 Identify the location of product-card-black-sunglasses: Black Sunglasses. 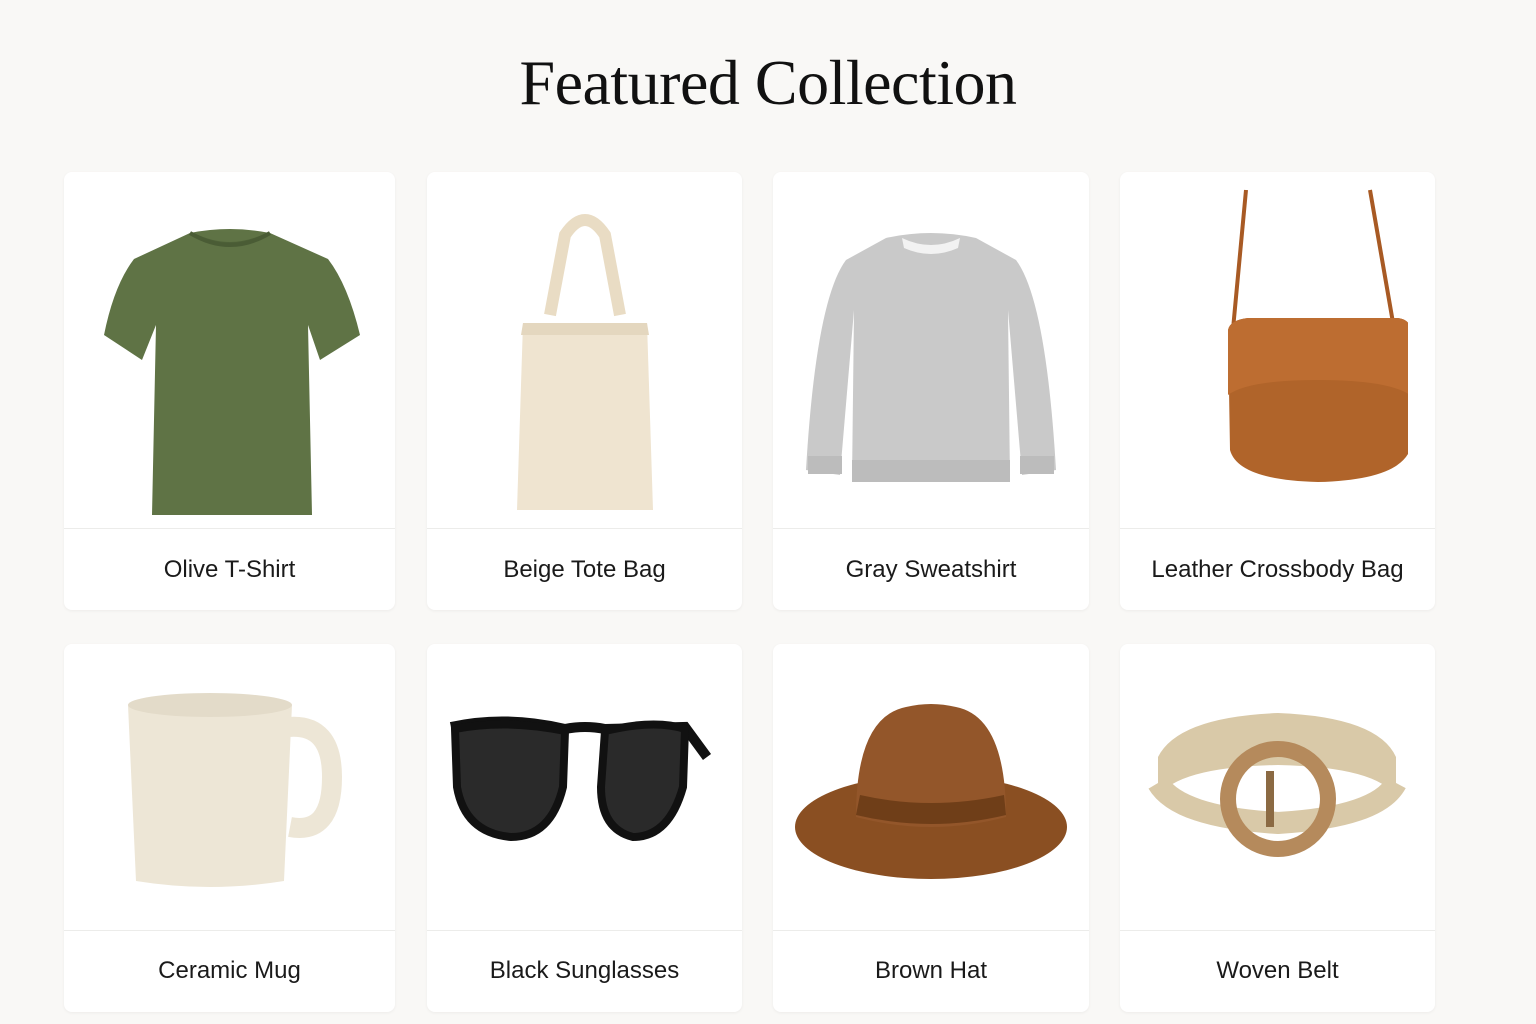
(584, 828).